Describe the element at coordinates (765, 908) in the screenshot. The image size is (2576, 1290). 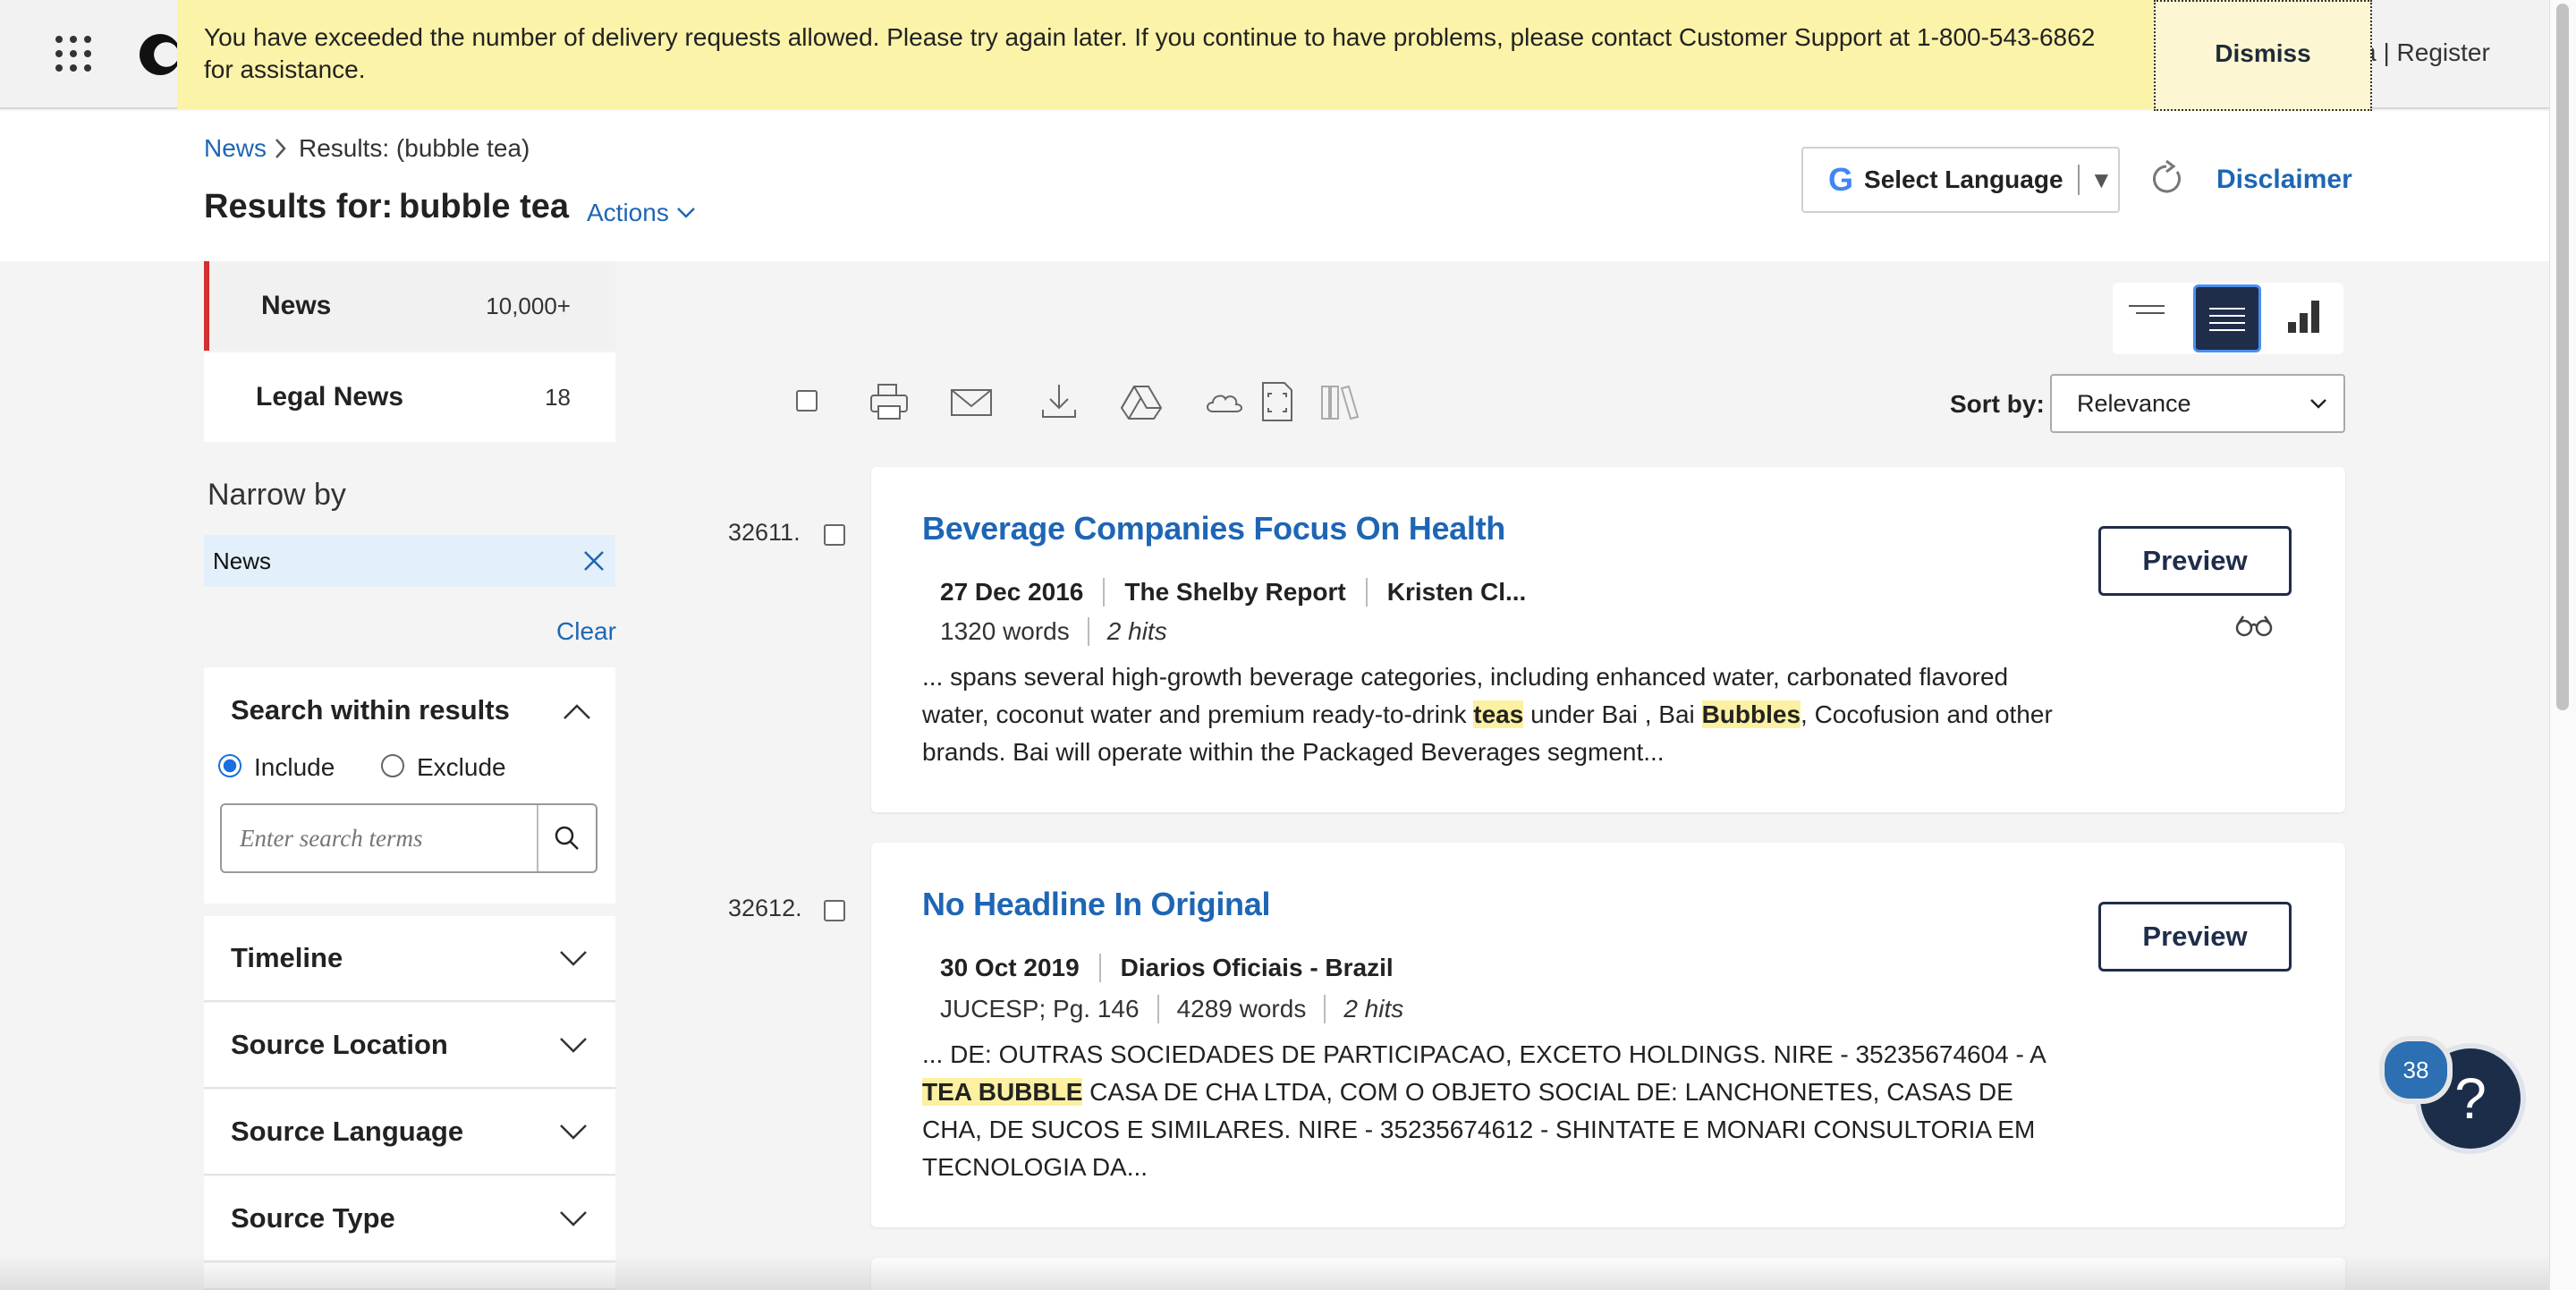
I see `result-number: 32612.` at that location.